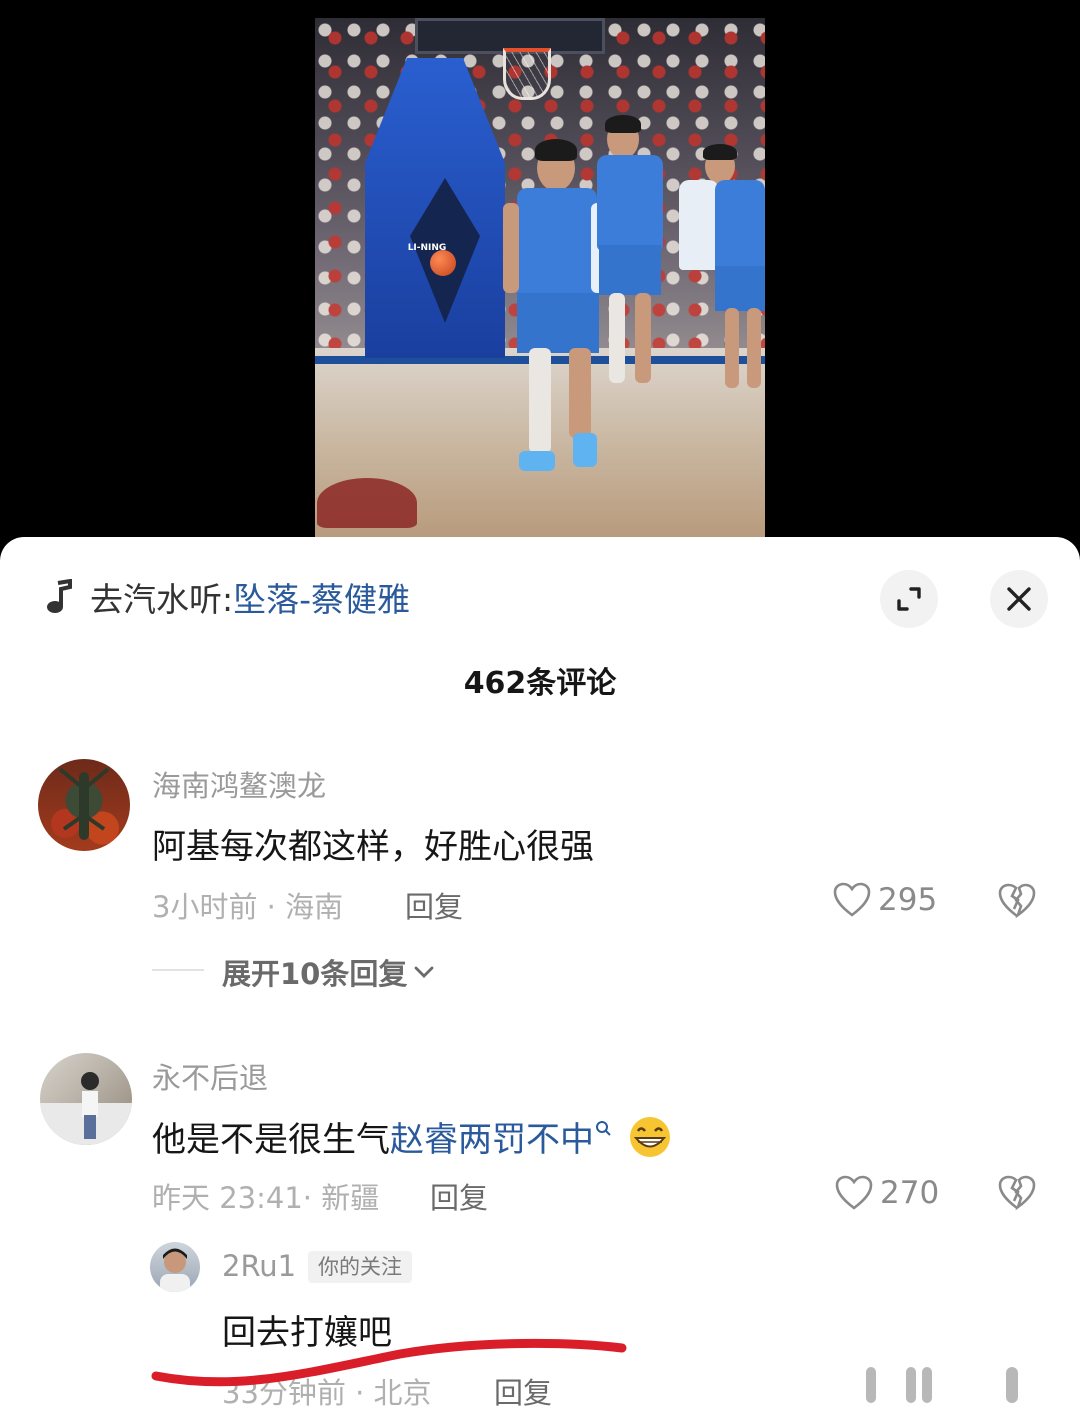 This screenshot has width=1080, height=1414. What do you see at coordinates (321, 597) in the screenshot?
I see `music-song-title: 坠落-蔡健雅` at bounding box center [321, 597].